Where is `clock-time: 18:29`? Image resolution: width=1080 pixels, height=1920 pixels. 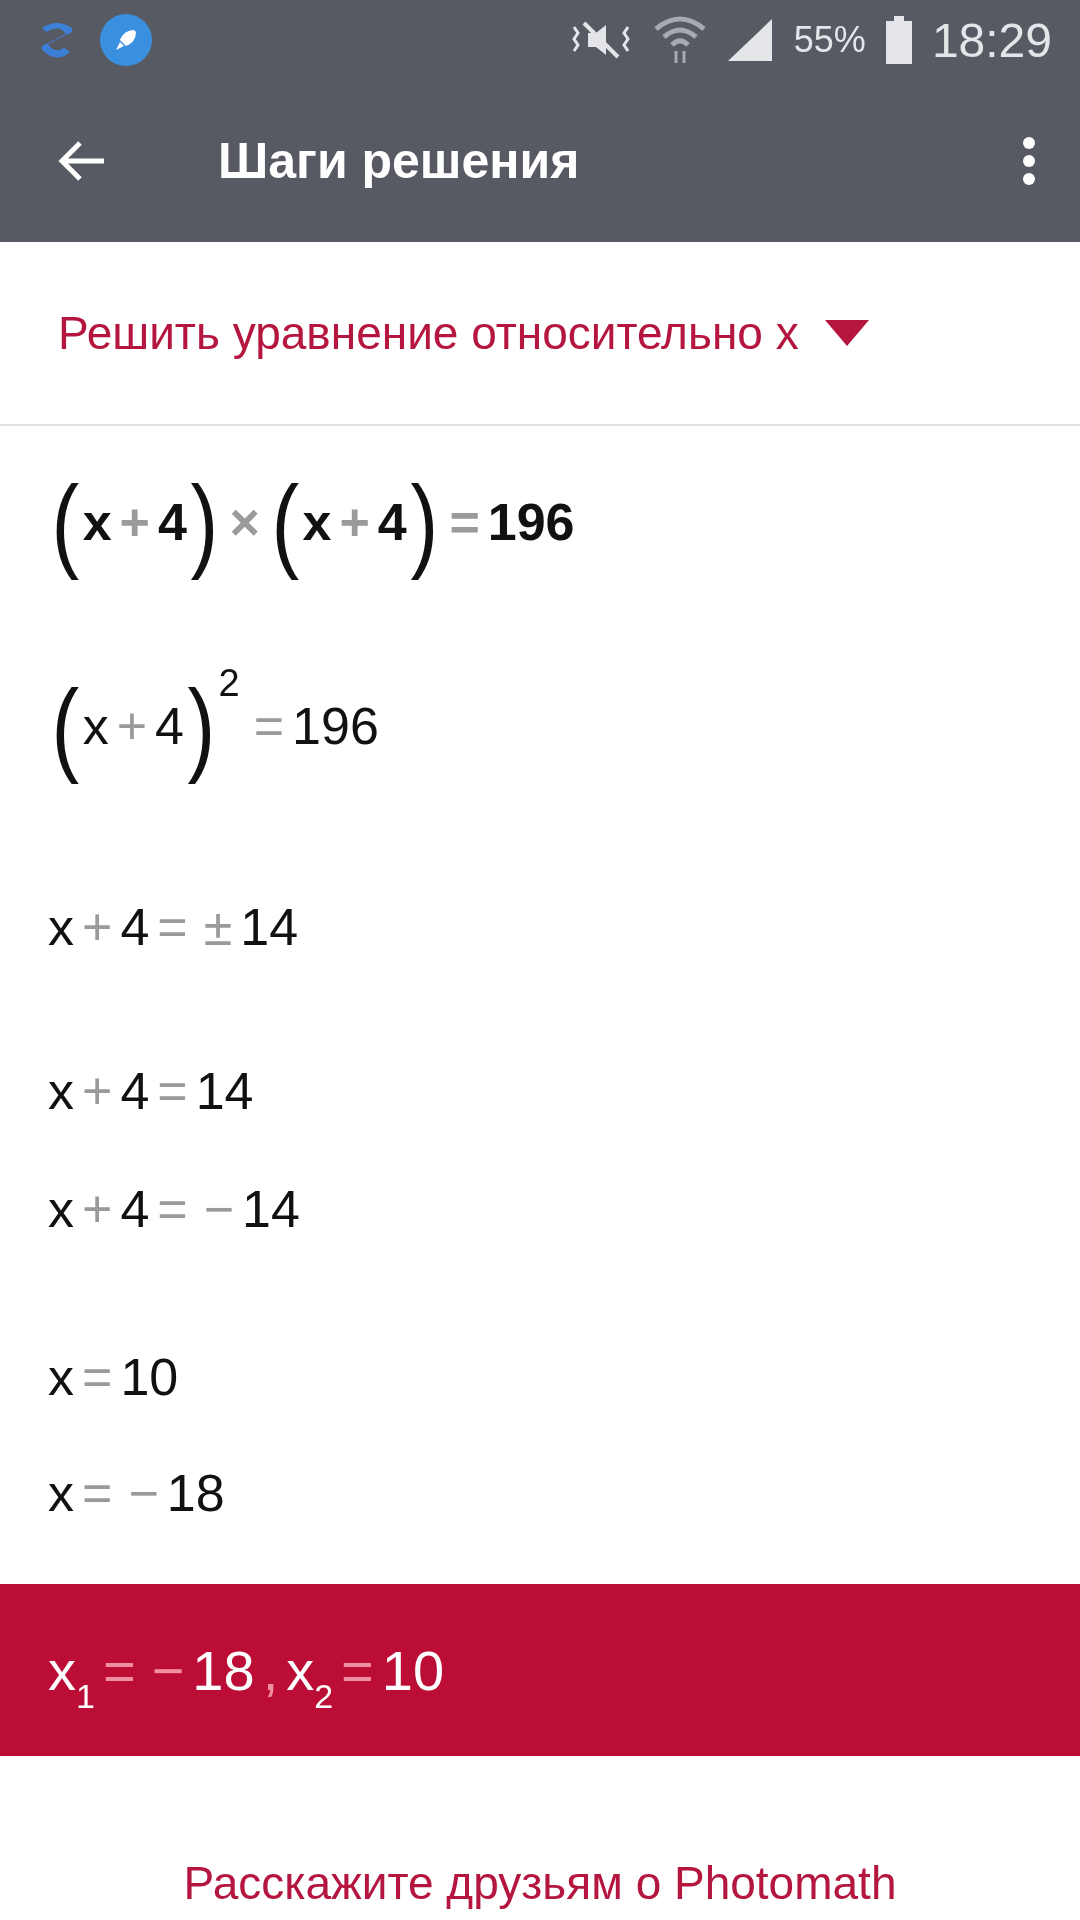 clock-time: 18:29 is located at coordinates (991, 40).